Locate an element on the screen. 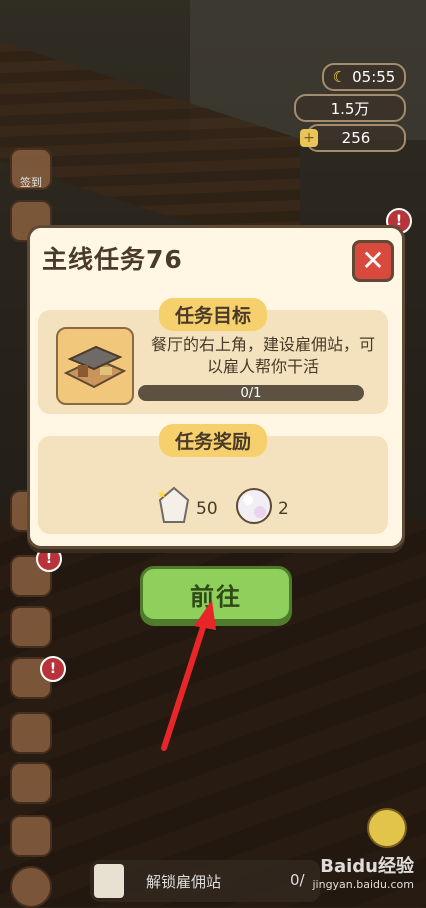  coin-text: 1.5万 is located at coordinates (350, 108).